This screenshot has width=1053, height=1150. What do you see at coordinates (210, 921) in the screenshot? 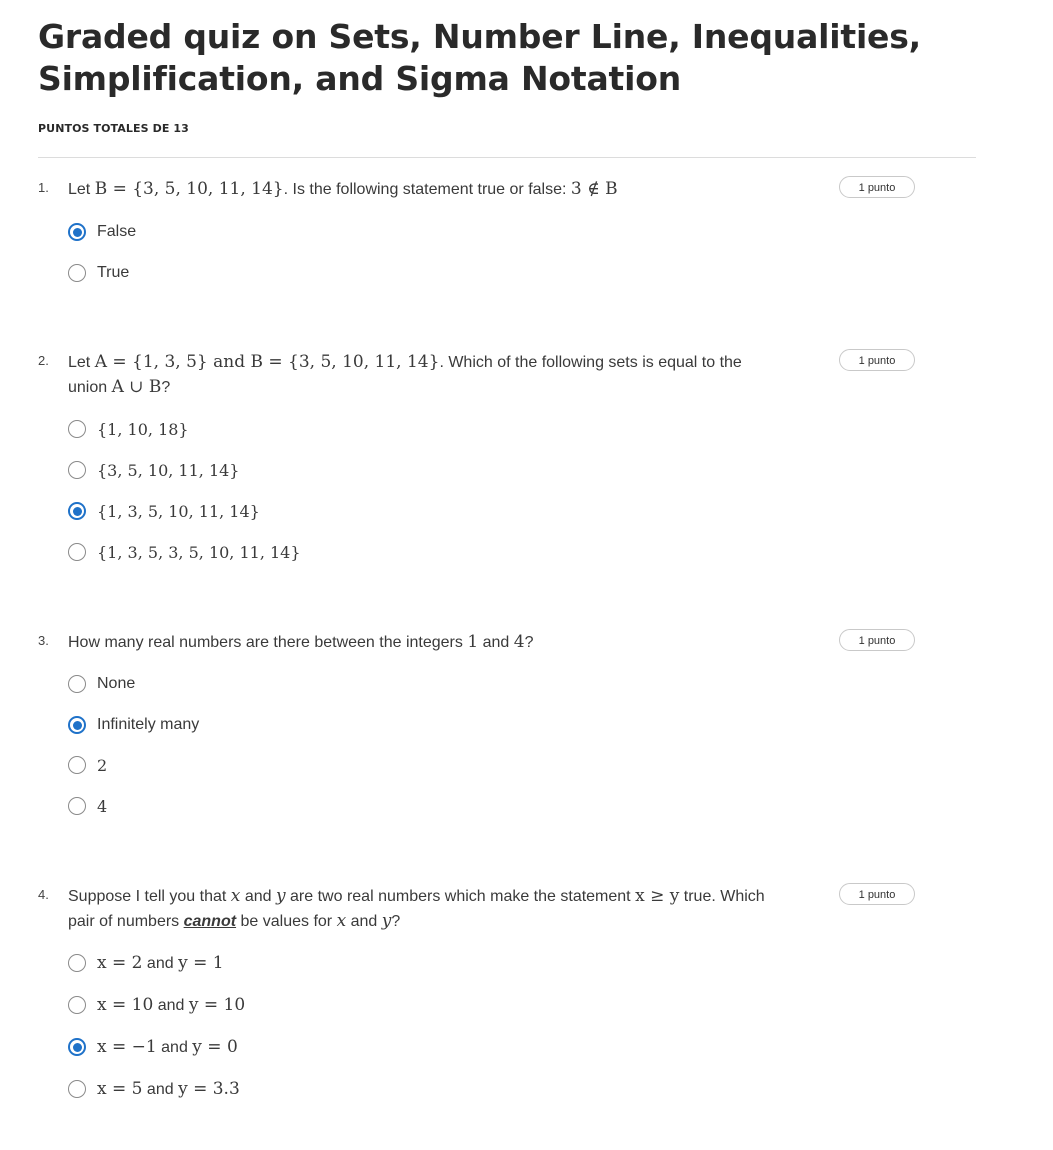
I see `emphasis-text: cannot` at bounding box center [210, 921].